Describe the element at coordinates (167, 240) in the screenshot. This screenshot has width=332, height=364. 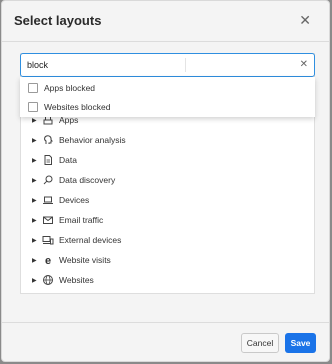
I see `tree-item-external-devices: ▶ External devices` at that location.